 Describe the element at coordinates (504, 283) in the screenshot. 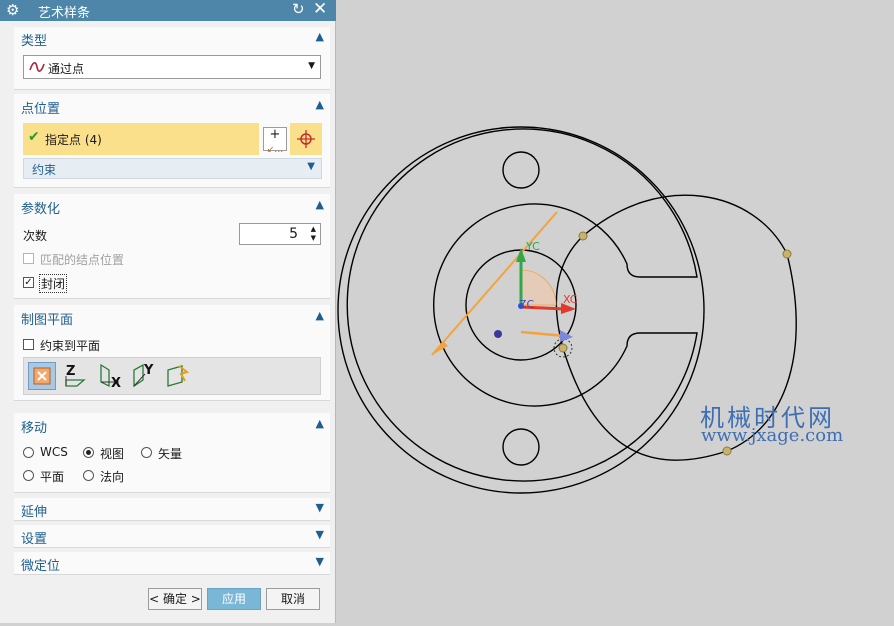

I see `dynamic-csys: YC XC ZC` at that location.